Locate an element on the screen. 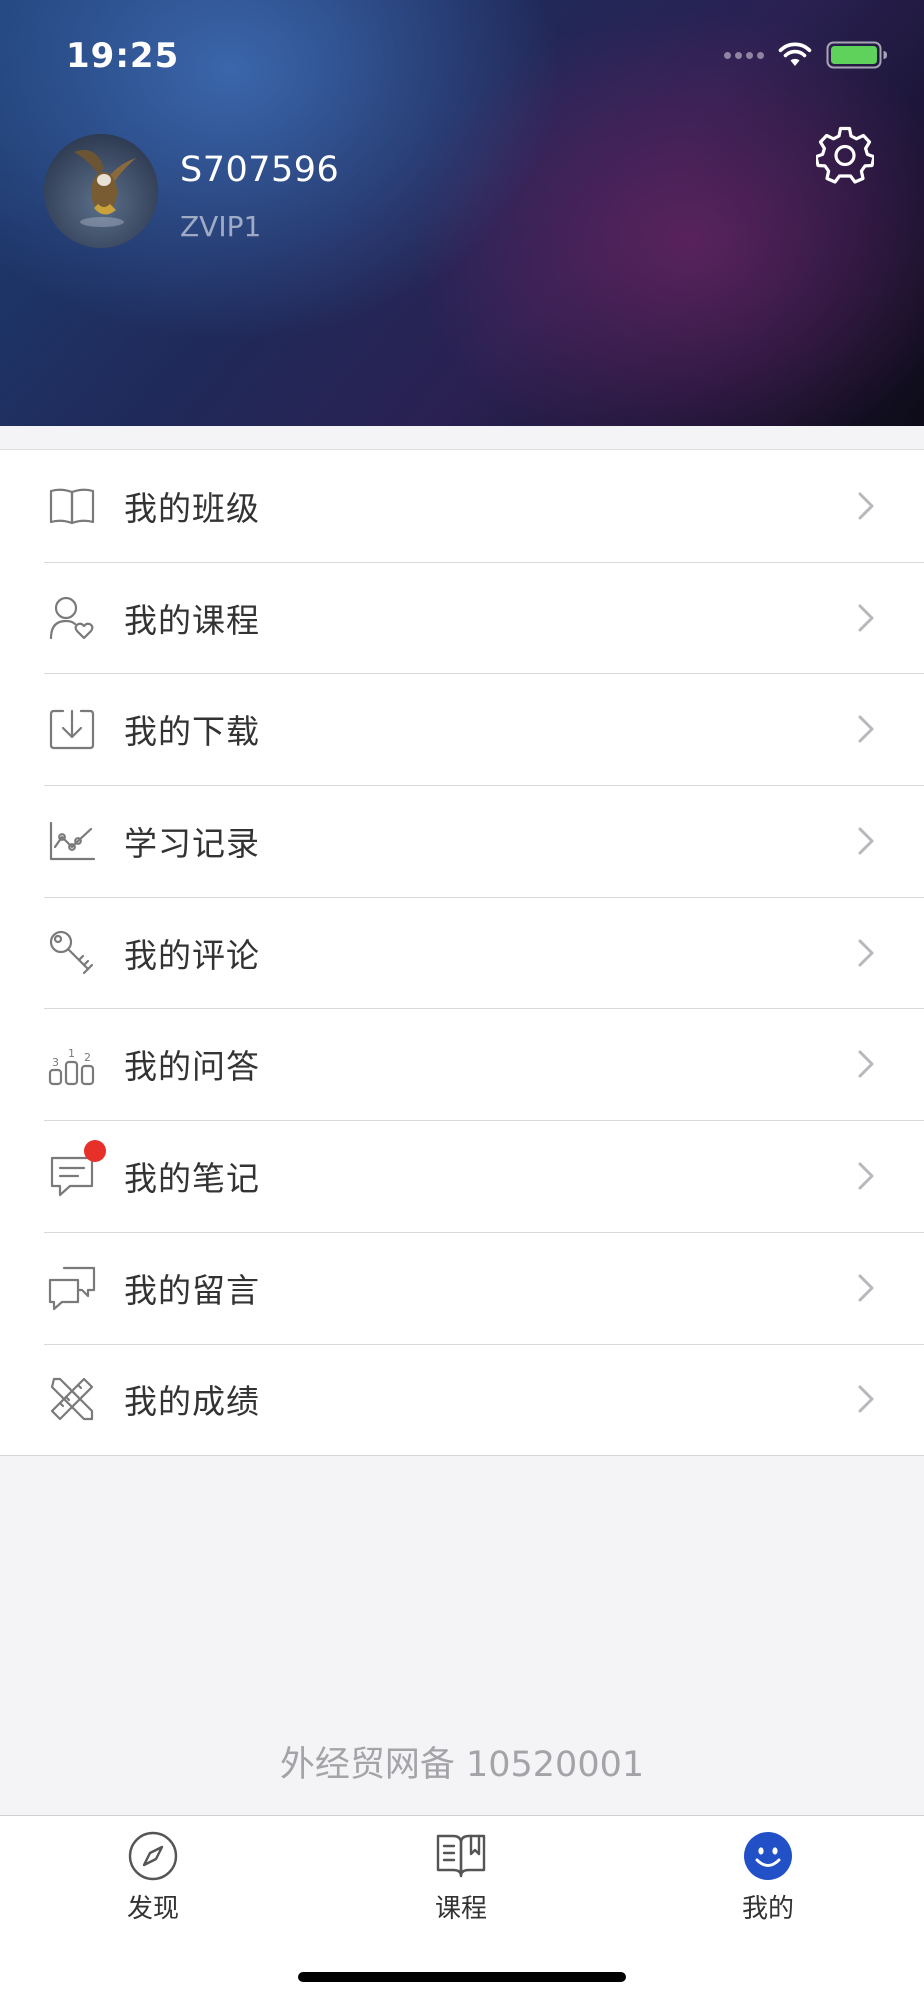 Image resolution: width=924 pixels, height=2000 pixels. tab-courses: 课程 is located at coordinates (461, 1878).